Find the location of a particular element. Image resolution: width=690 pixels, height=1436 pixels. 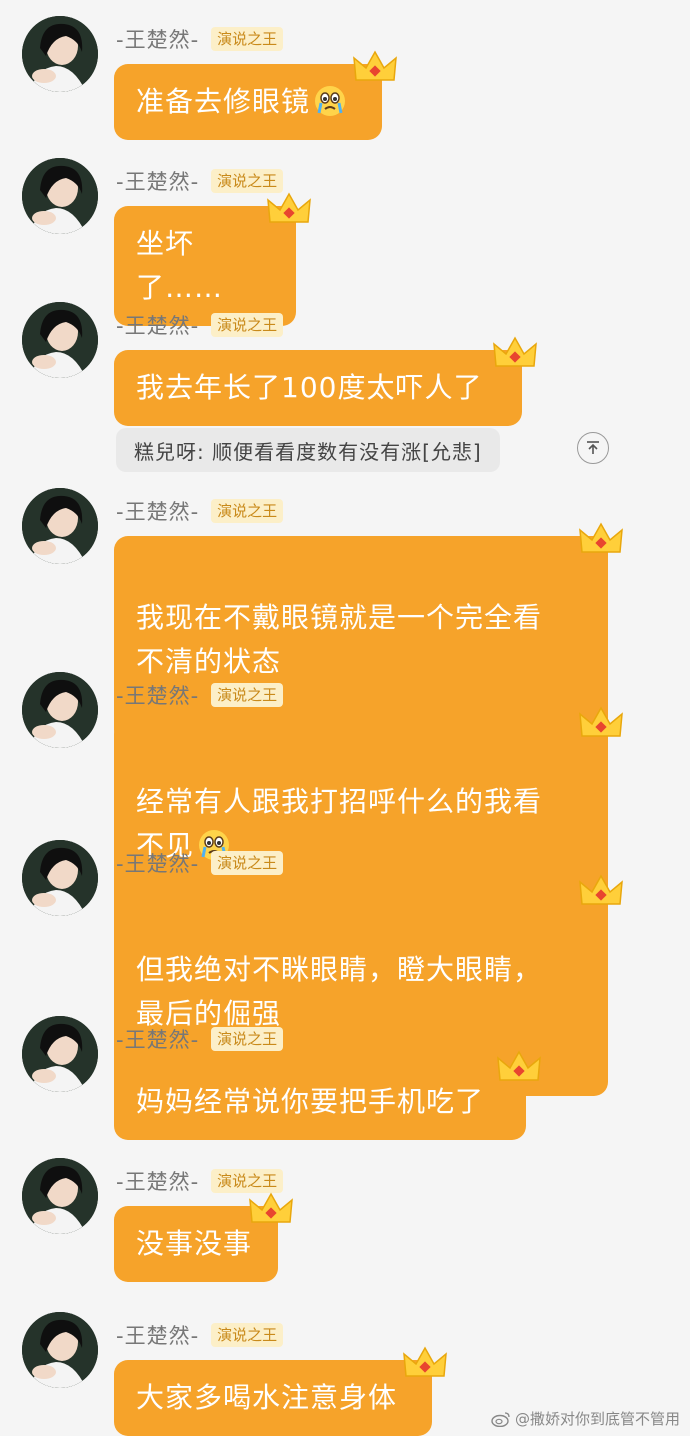

watermark: @撒娇对你到底管不管用 is located at coordinates (585, 1418).